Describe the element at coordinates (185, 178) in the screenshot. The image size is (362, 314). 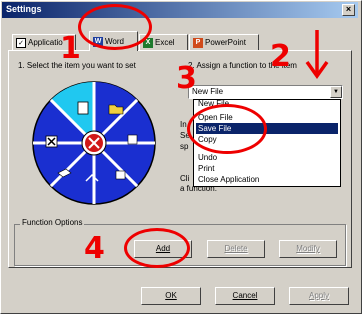
I see `description-text: Cli` at that location.